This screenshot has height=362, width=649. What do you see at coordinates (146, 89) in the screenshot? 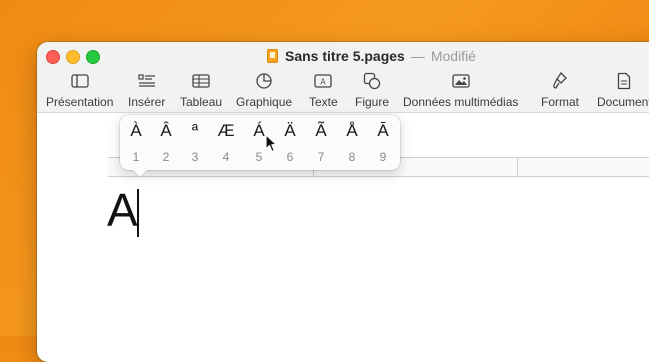
I see `toolbar-insert-button: Insérer` at bounding box center [146, 89].